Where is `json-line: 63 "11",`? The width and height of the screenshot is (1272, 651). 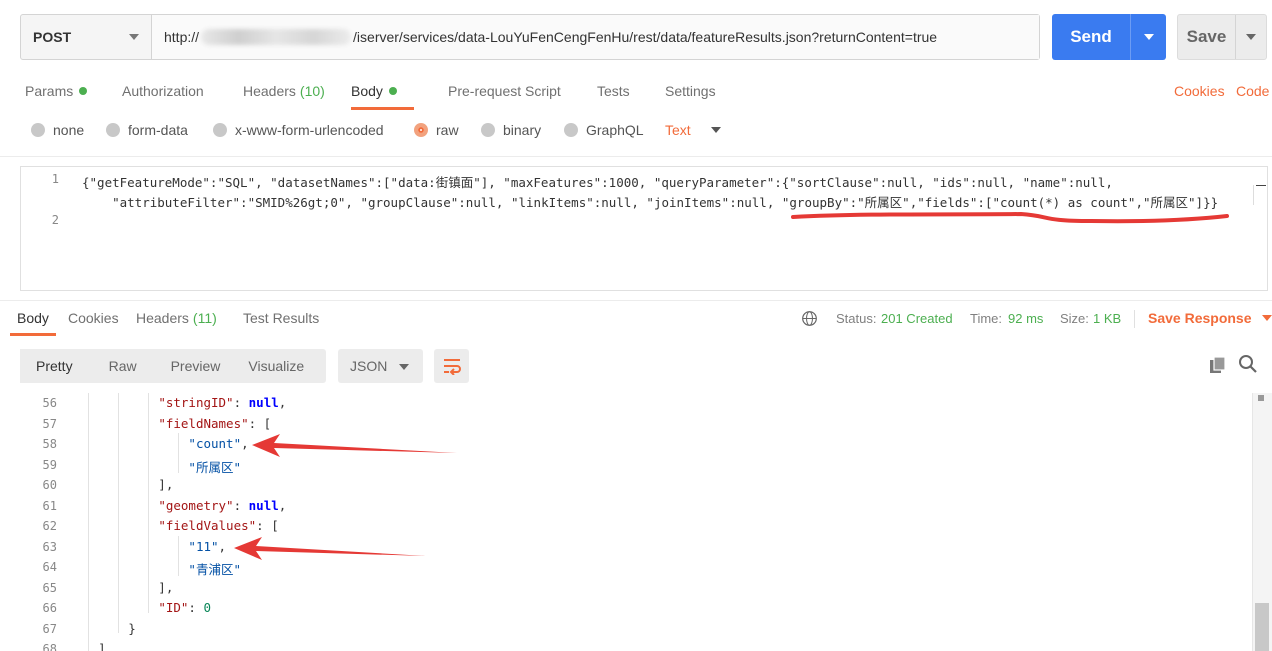
json-line: 63 "11", is located at coordinates (628, 547).